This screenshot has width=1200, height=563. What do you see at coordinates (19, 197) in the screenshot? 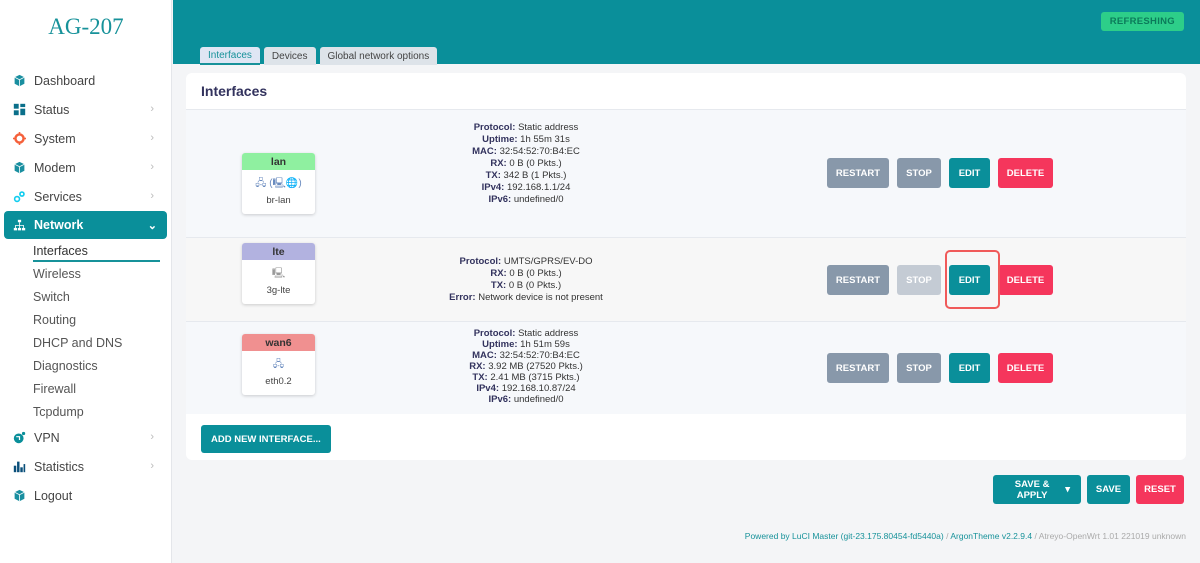
I see `cogs-icon` at bounding box center [19, 197].